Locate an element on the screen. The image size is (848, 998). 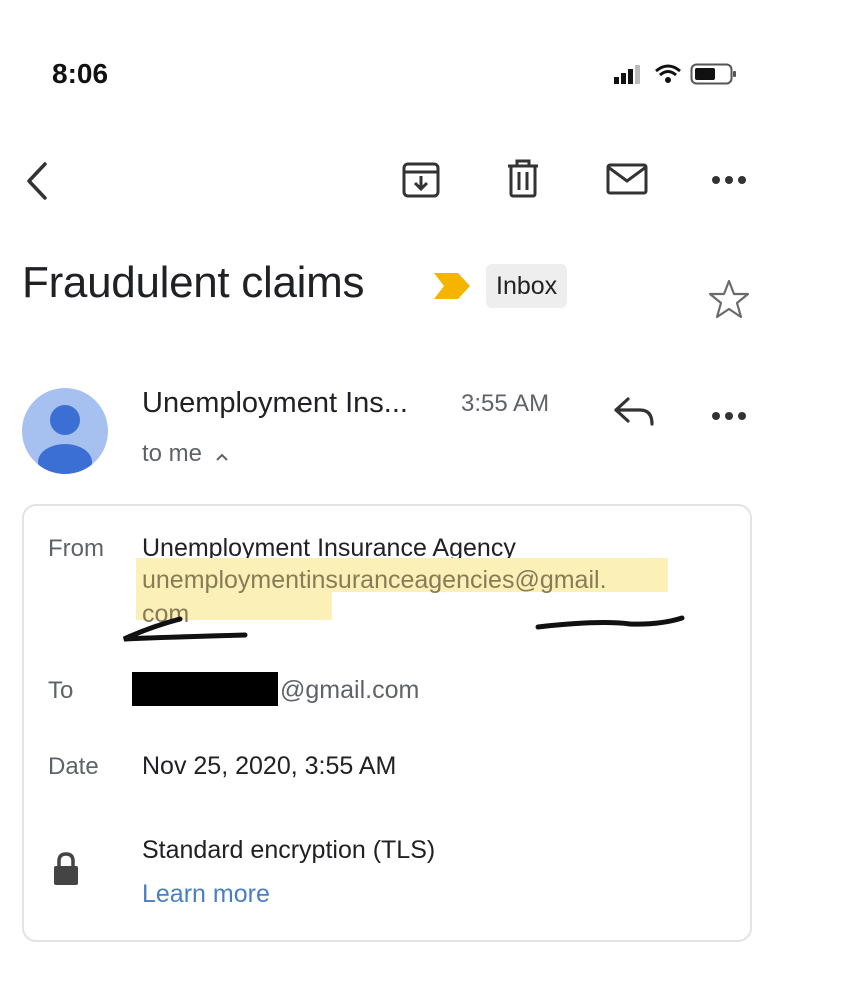
to-key: To is located at coordinates (61, 690).